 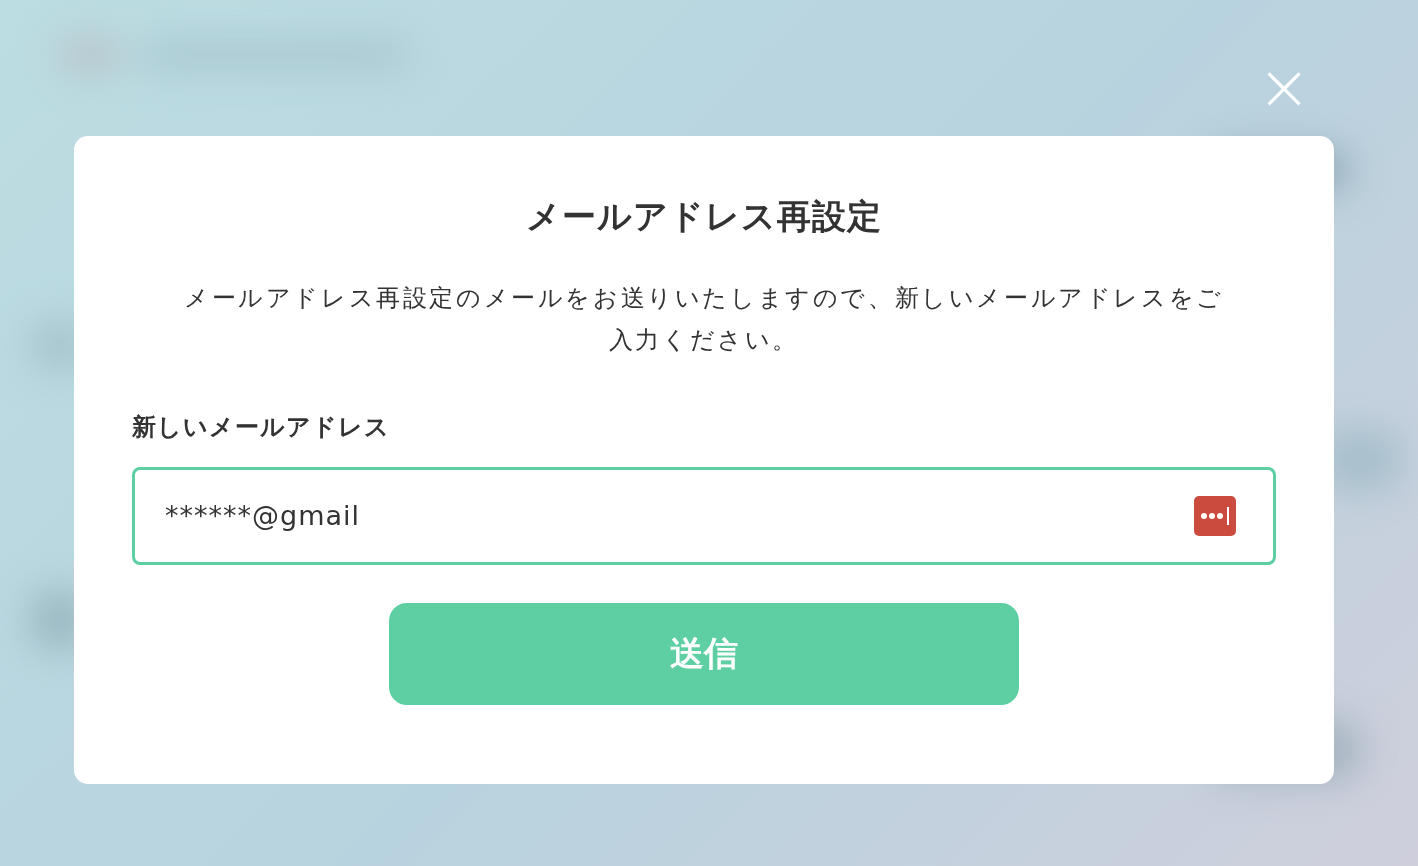 I want to click on submit-button: 送信, so click(x=704, y=653).